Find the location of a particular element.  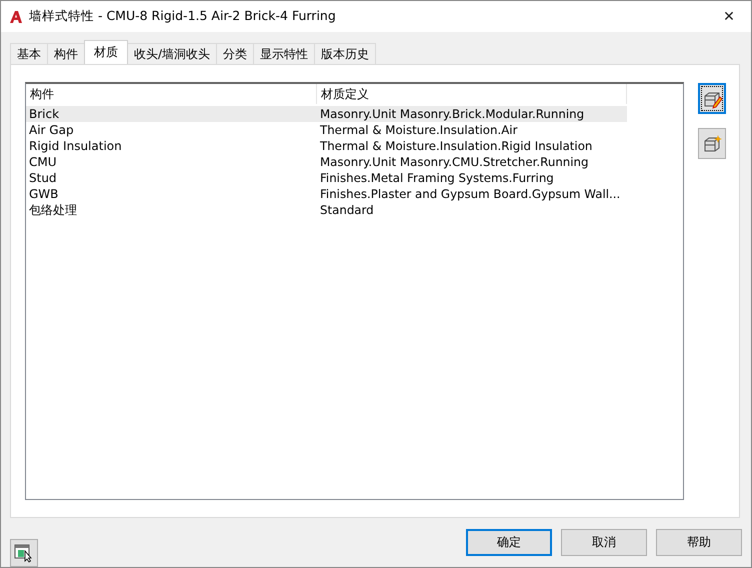

component-cell-text: Air Gap is located at coordinates (51, 130).